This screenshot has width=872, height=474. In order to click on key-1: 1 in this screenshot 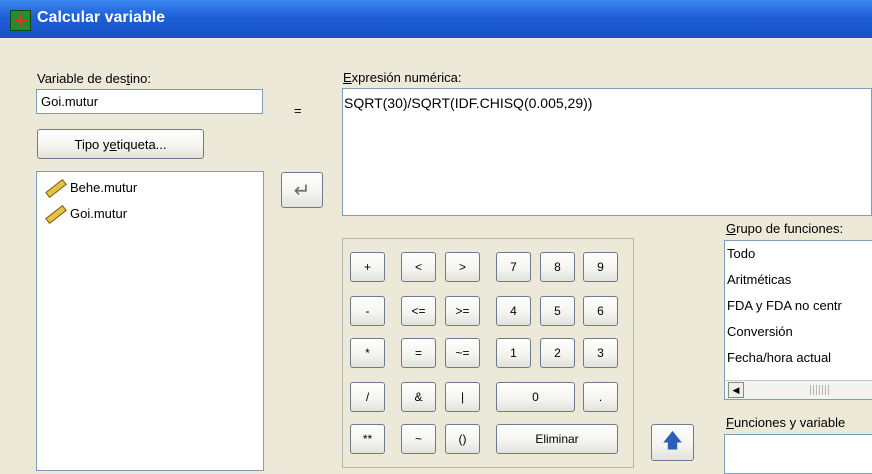, I will do `click(513, 353)`.